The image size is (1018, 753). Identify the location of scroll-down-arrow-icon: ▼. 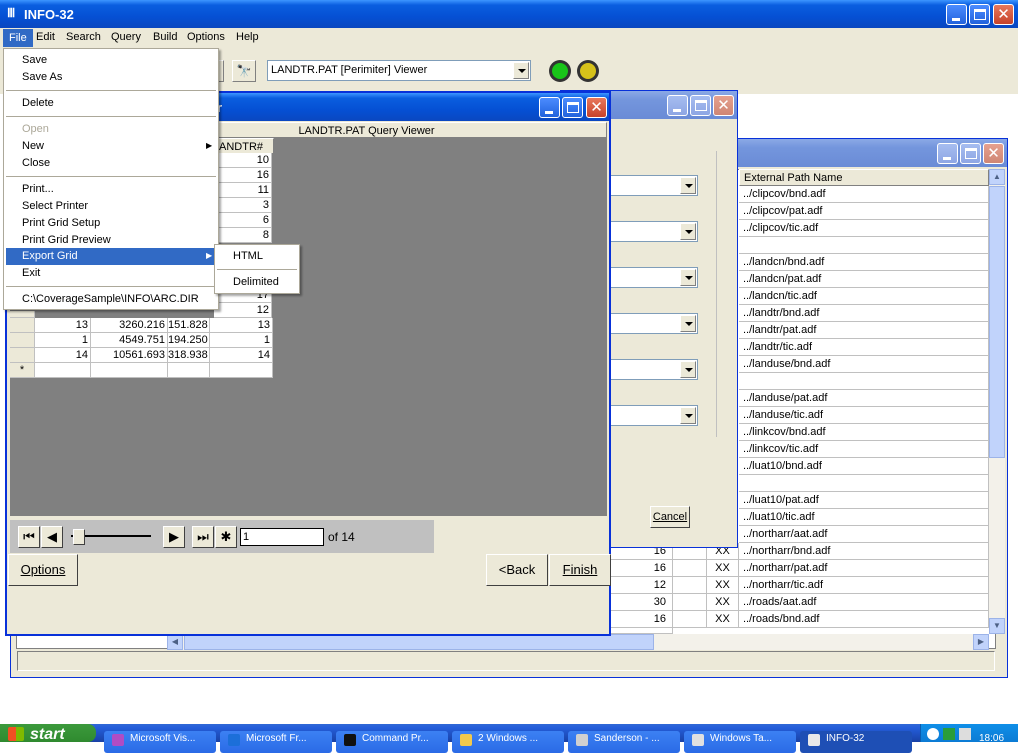
(997, 626).